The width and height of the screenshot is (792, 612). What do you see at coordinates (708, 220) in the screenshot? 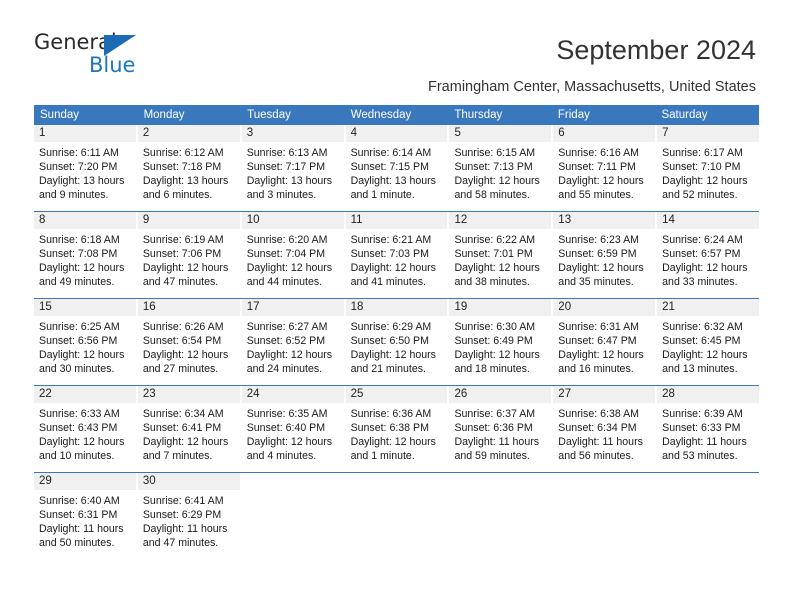
I see `day-number: 14` at bounding box center [708, 220].